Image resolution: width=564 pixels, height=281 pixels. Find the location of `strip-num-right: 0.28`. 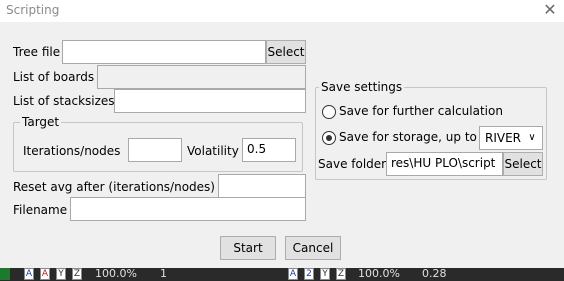

strip-num-right: 0.28 is located at coordinates (434, 274).